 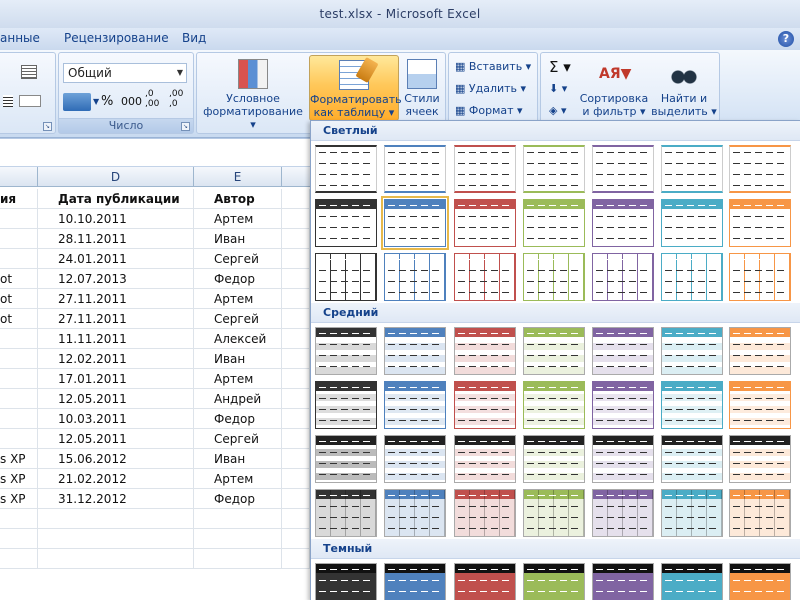 I want to click on wrap-text-icon, so click(x=29, y=72).